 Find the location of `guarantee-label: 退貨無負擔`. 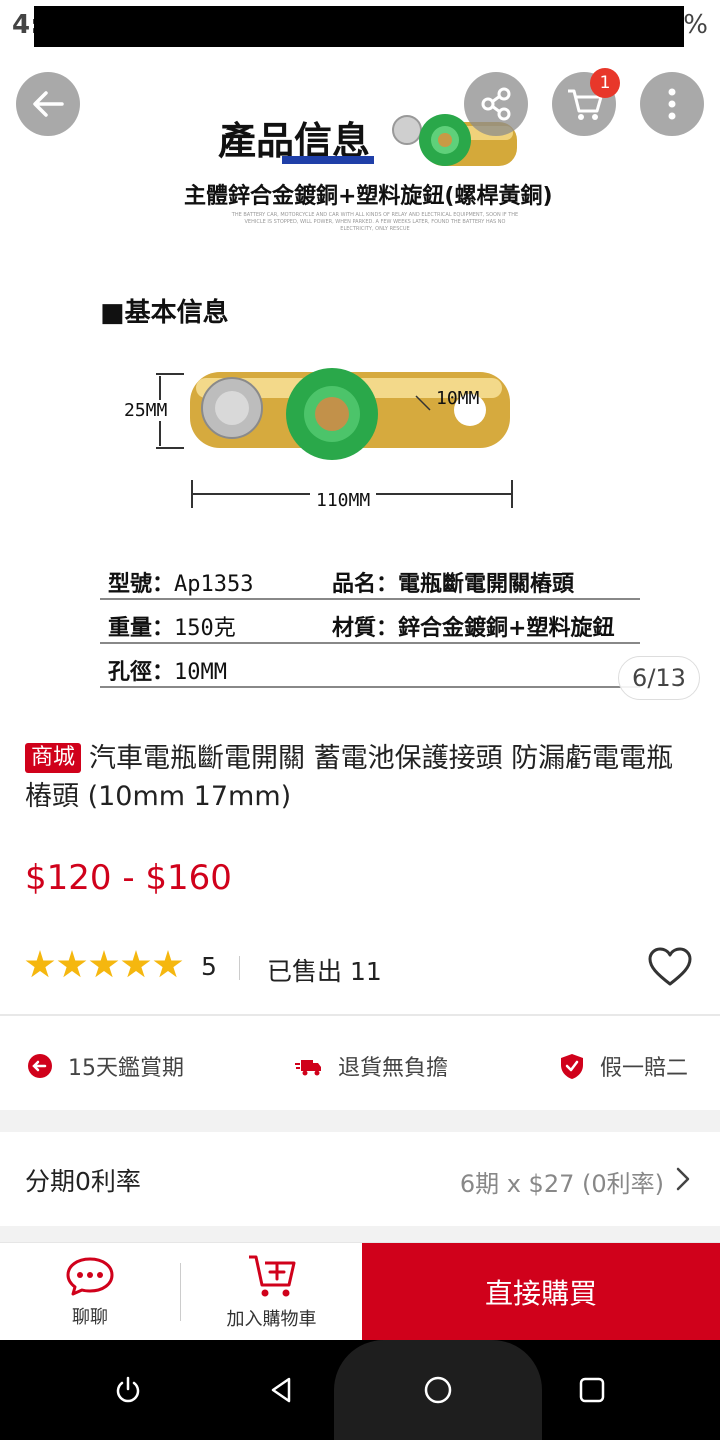

guarantee-label: 退貨無負擔 is located at coordinates (393, 1068).